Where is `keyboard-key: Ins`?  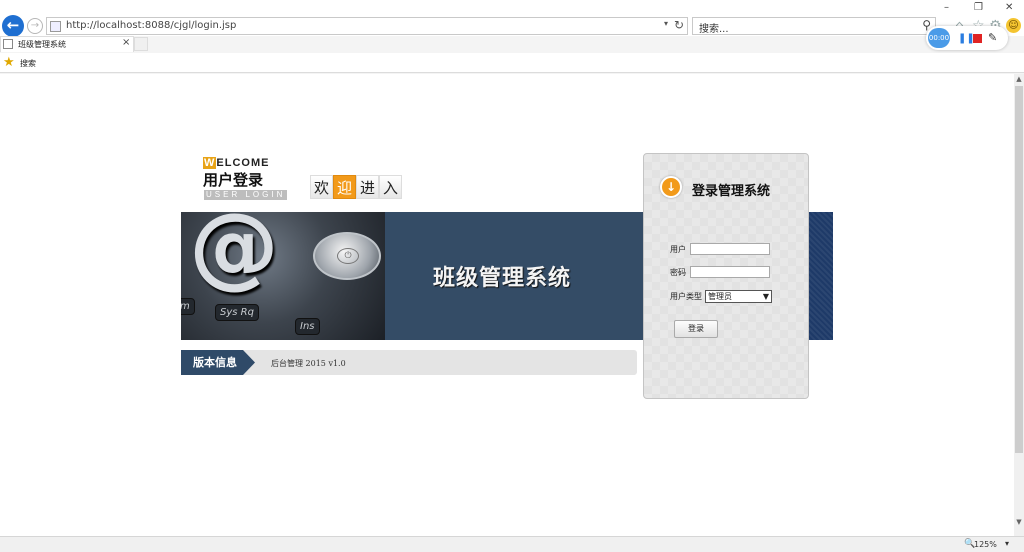 keyboard-key: Ins is located at coordinates (307, 326).